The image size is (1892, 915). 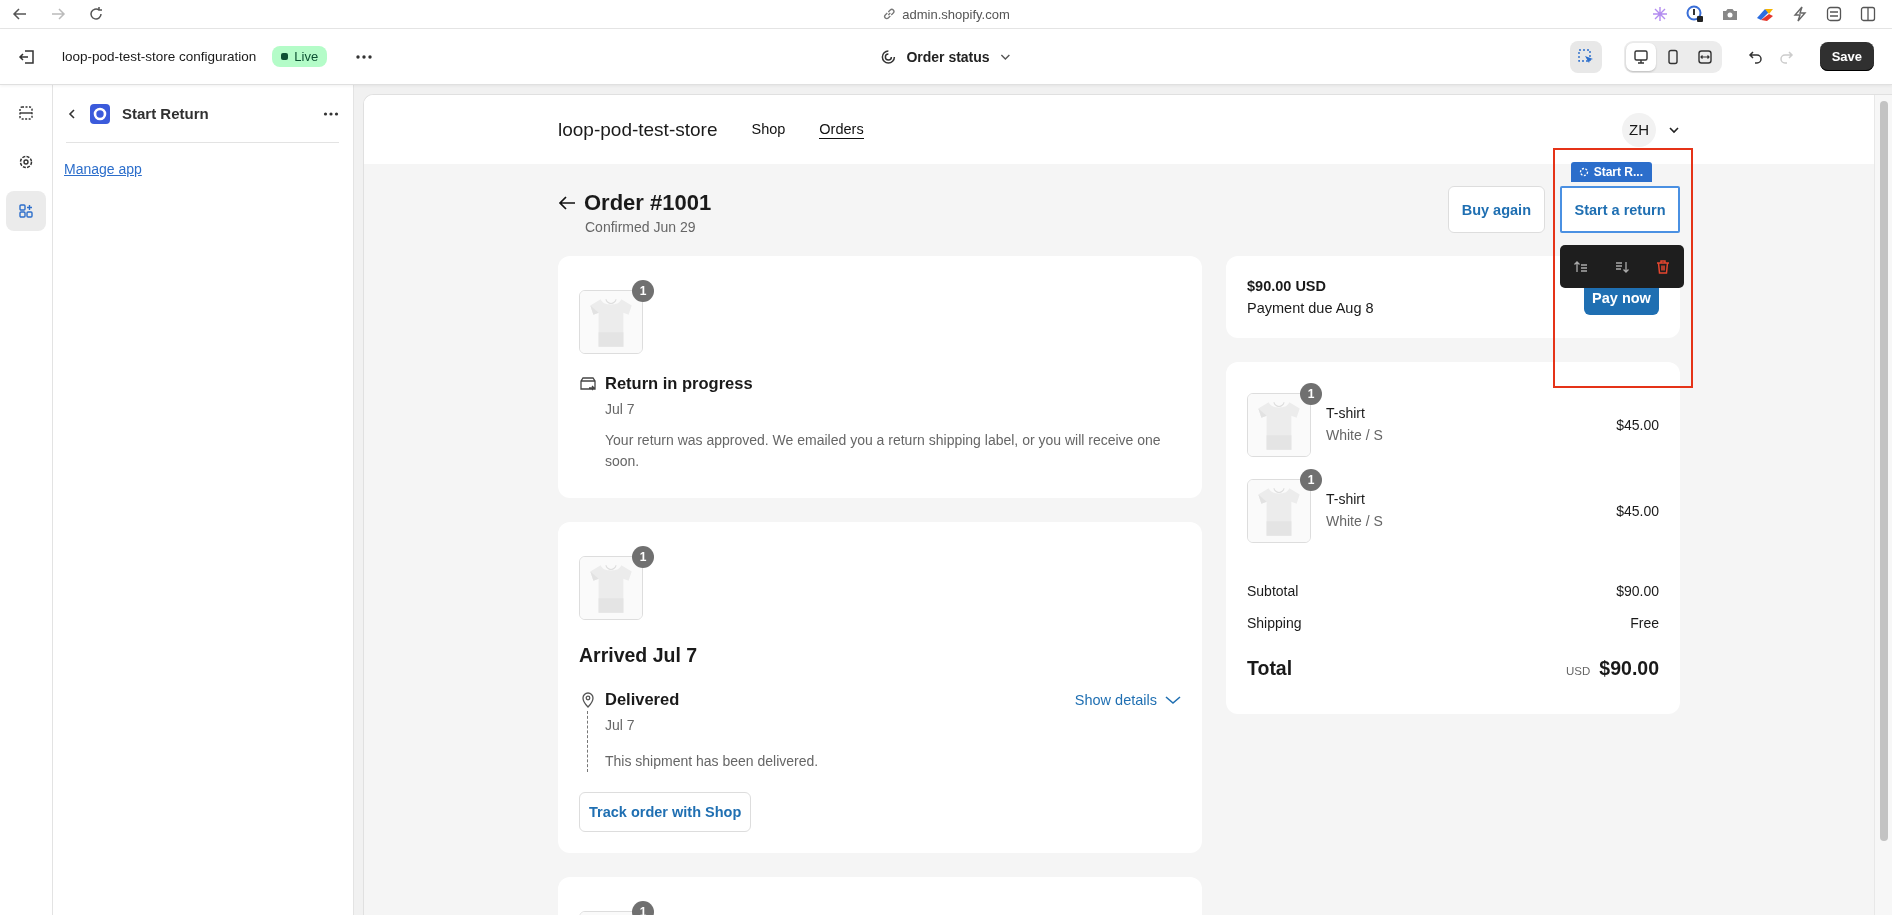 What do you see at coordinates (1755, 56) in the screenshot?
I see `undo-icon` at bounding box center [1755, 56].